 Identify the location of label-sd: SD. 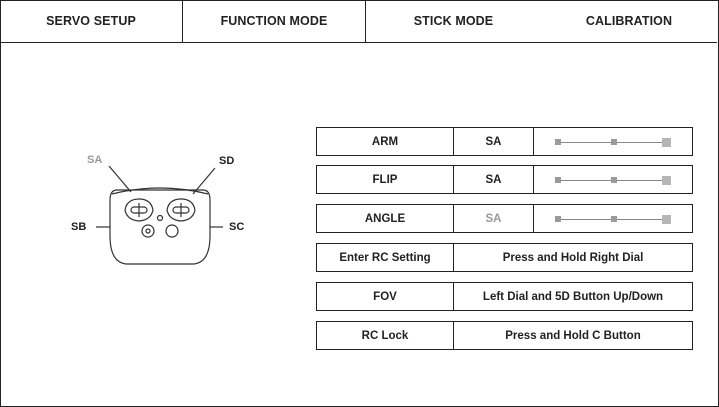
(227, 161).